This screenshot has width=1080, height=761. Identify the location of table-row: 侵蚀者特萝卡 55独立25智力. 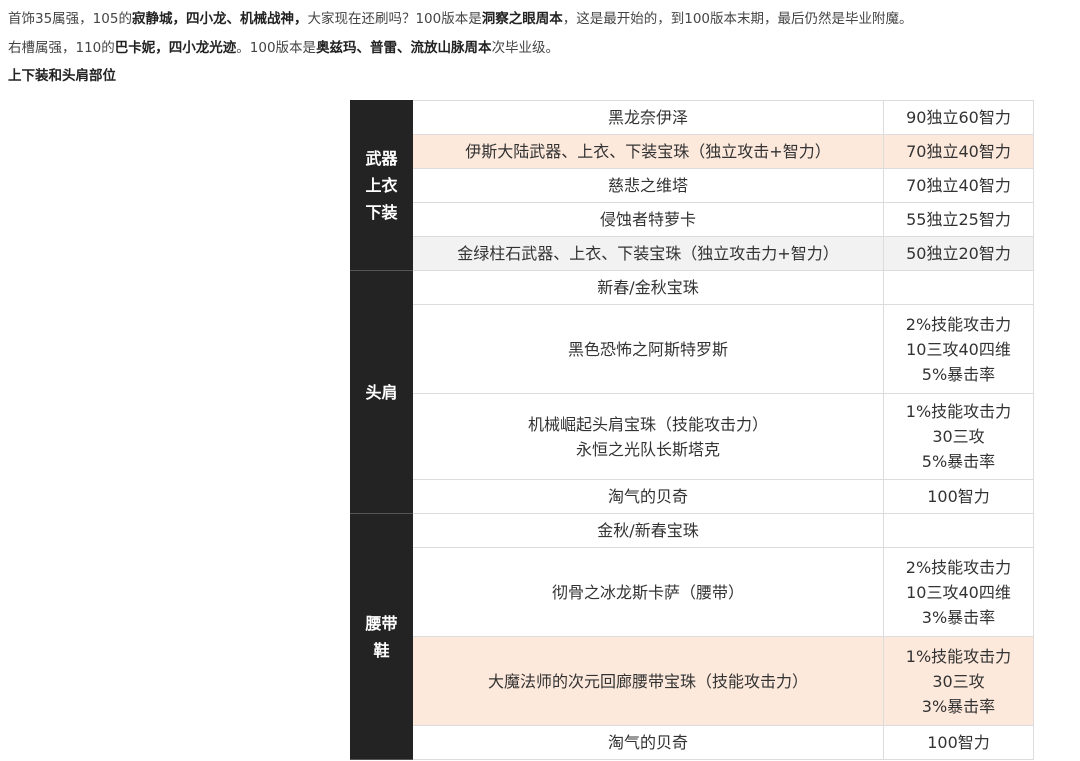
(692, 219).